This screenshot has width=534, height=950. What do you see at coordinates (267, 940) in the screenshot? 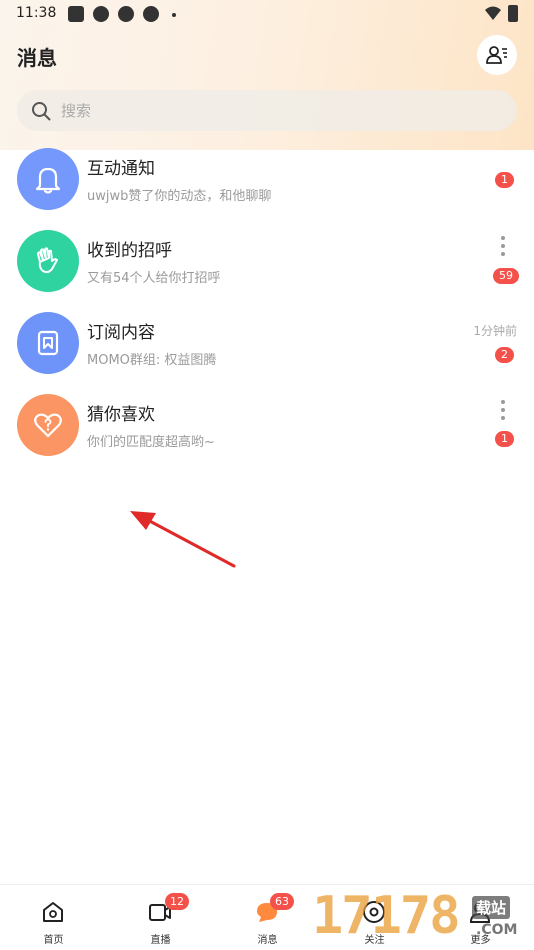
I see `tab-label: 消息` at bounding box center [267, 940].